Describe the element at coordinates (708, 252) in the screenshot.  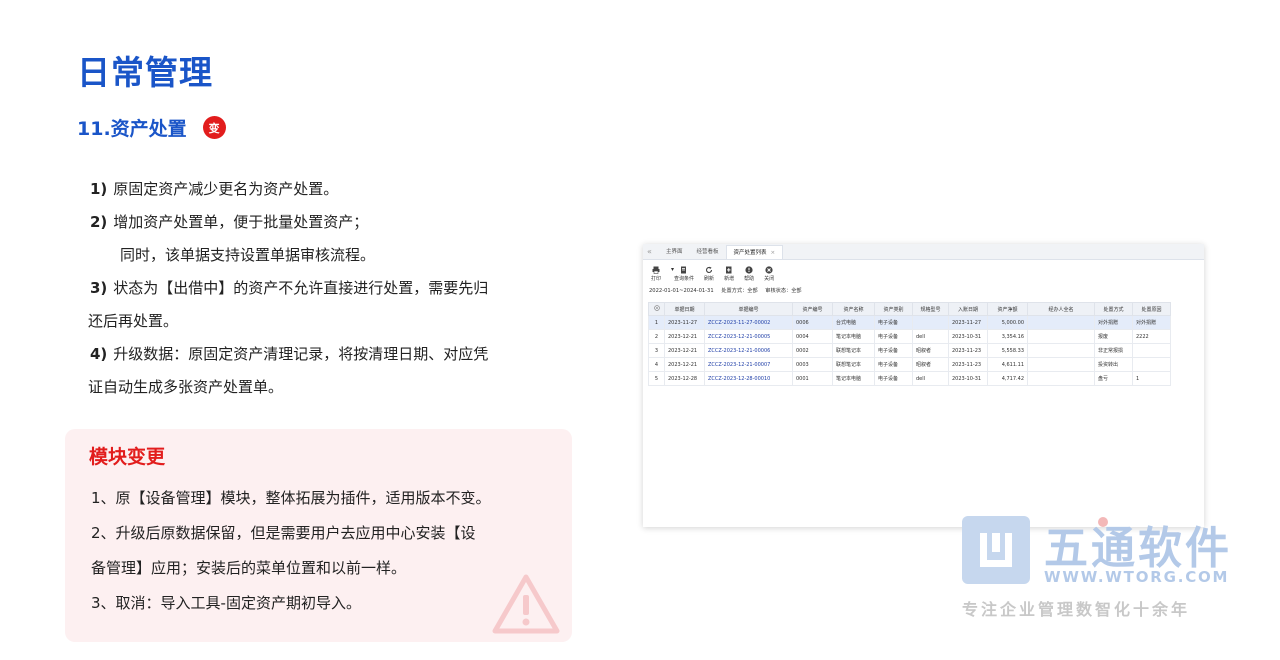
I see `tab-dashboard: 经营看板` at that location.